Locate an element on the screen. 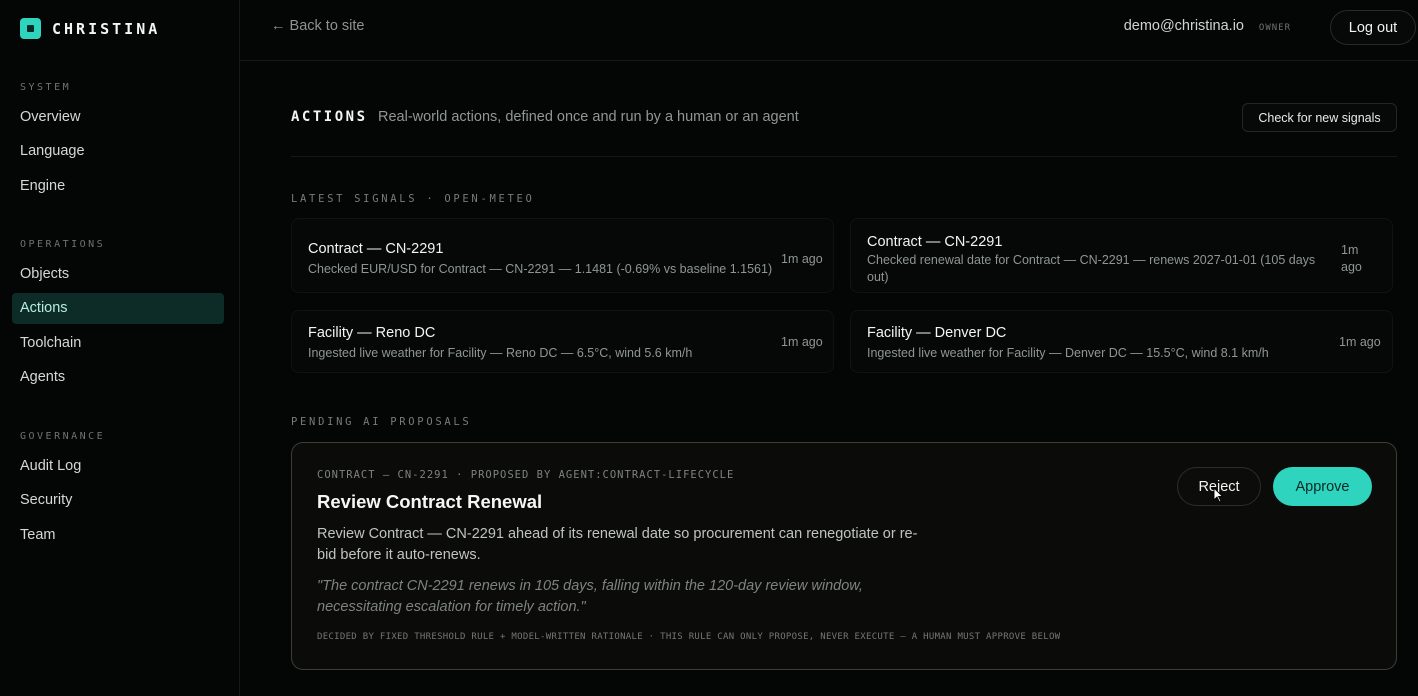  sidebar-item-actions: Actions is located at coordinates (118, 308).